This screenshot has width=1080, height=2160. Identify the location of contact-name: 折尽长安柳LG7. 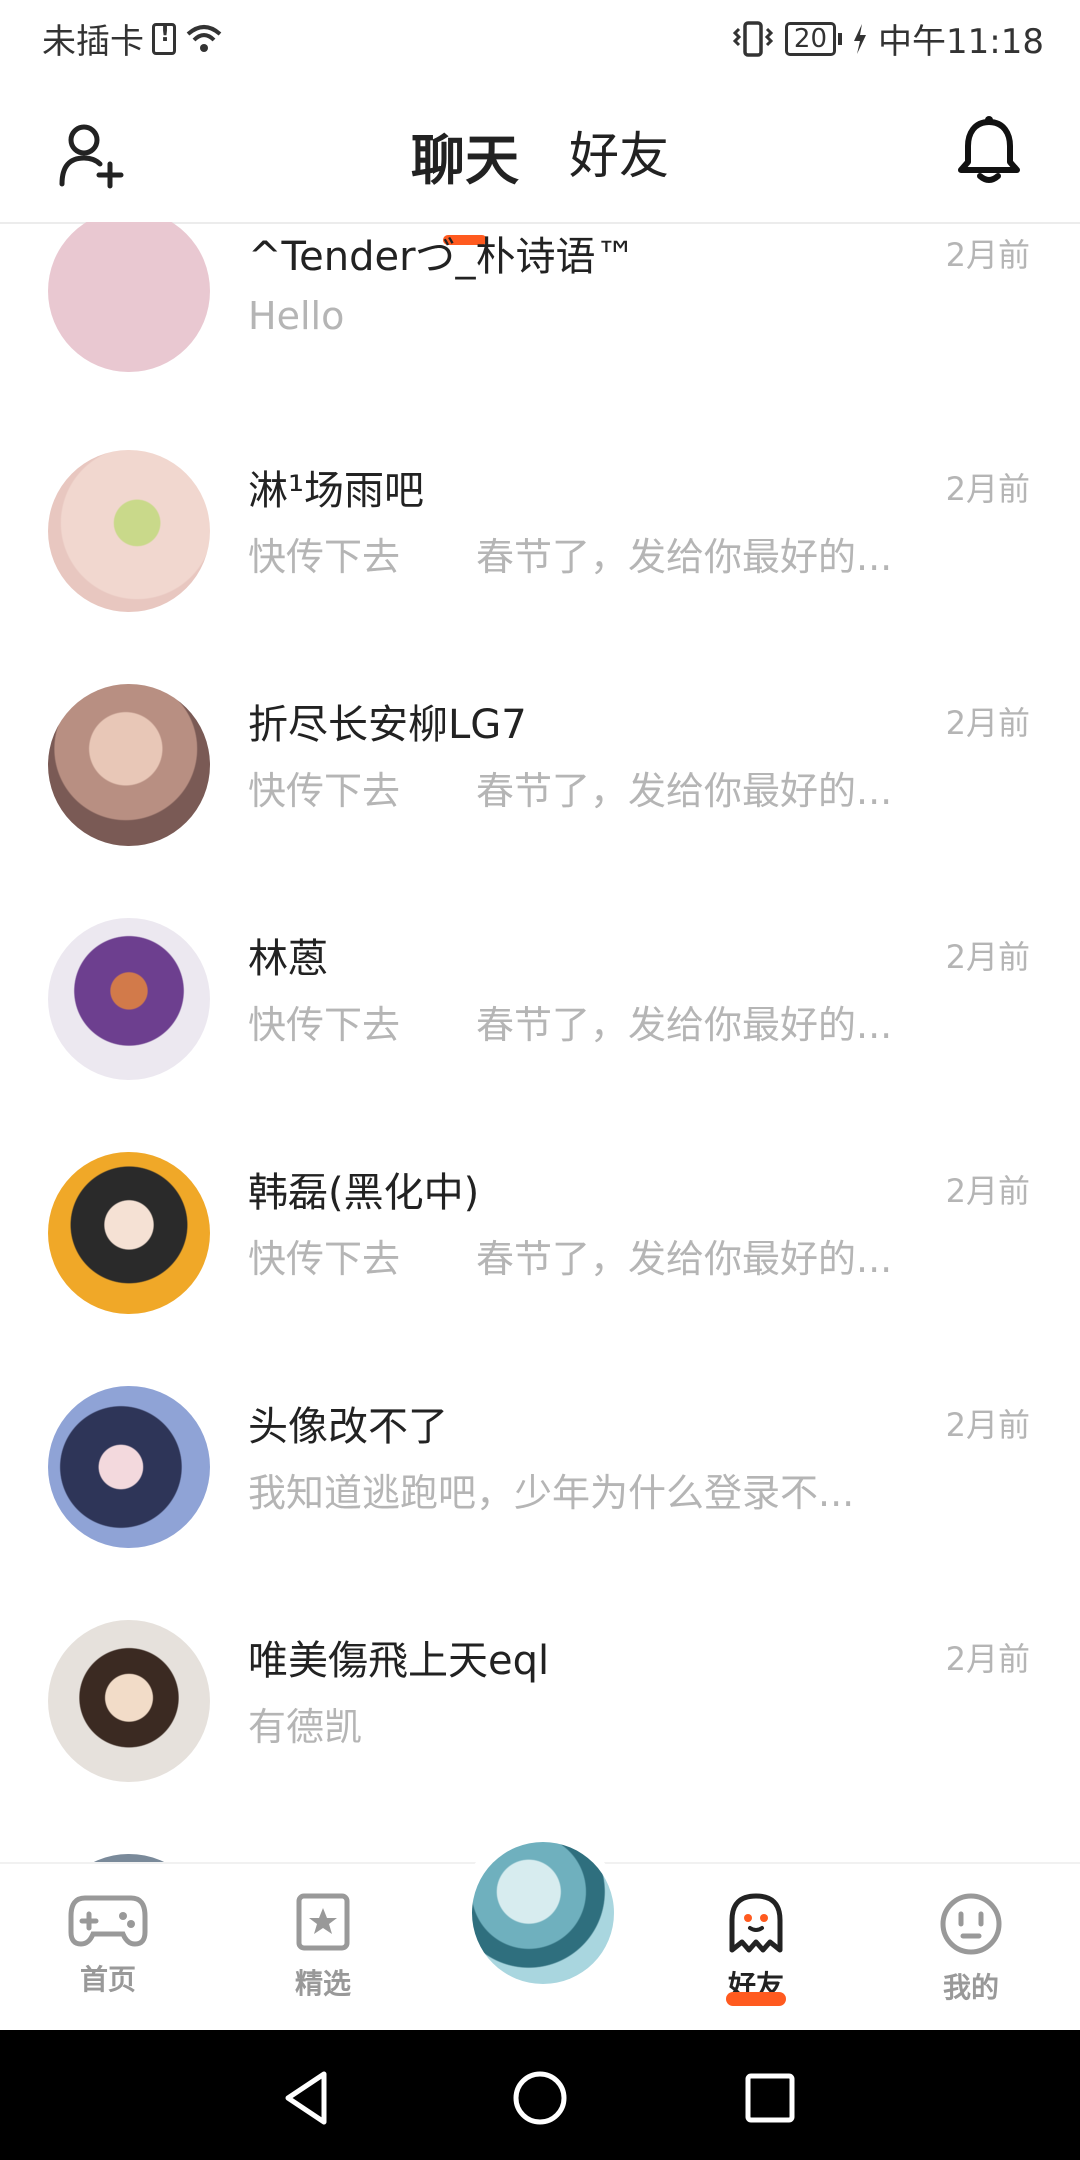
(387, 725).